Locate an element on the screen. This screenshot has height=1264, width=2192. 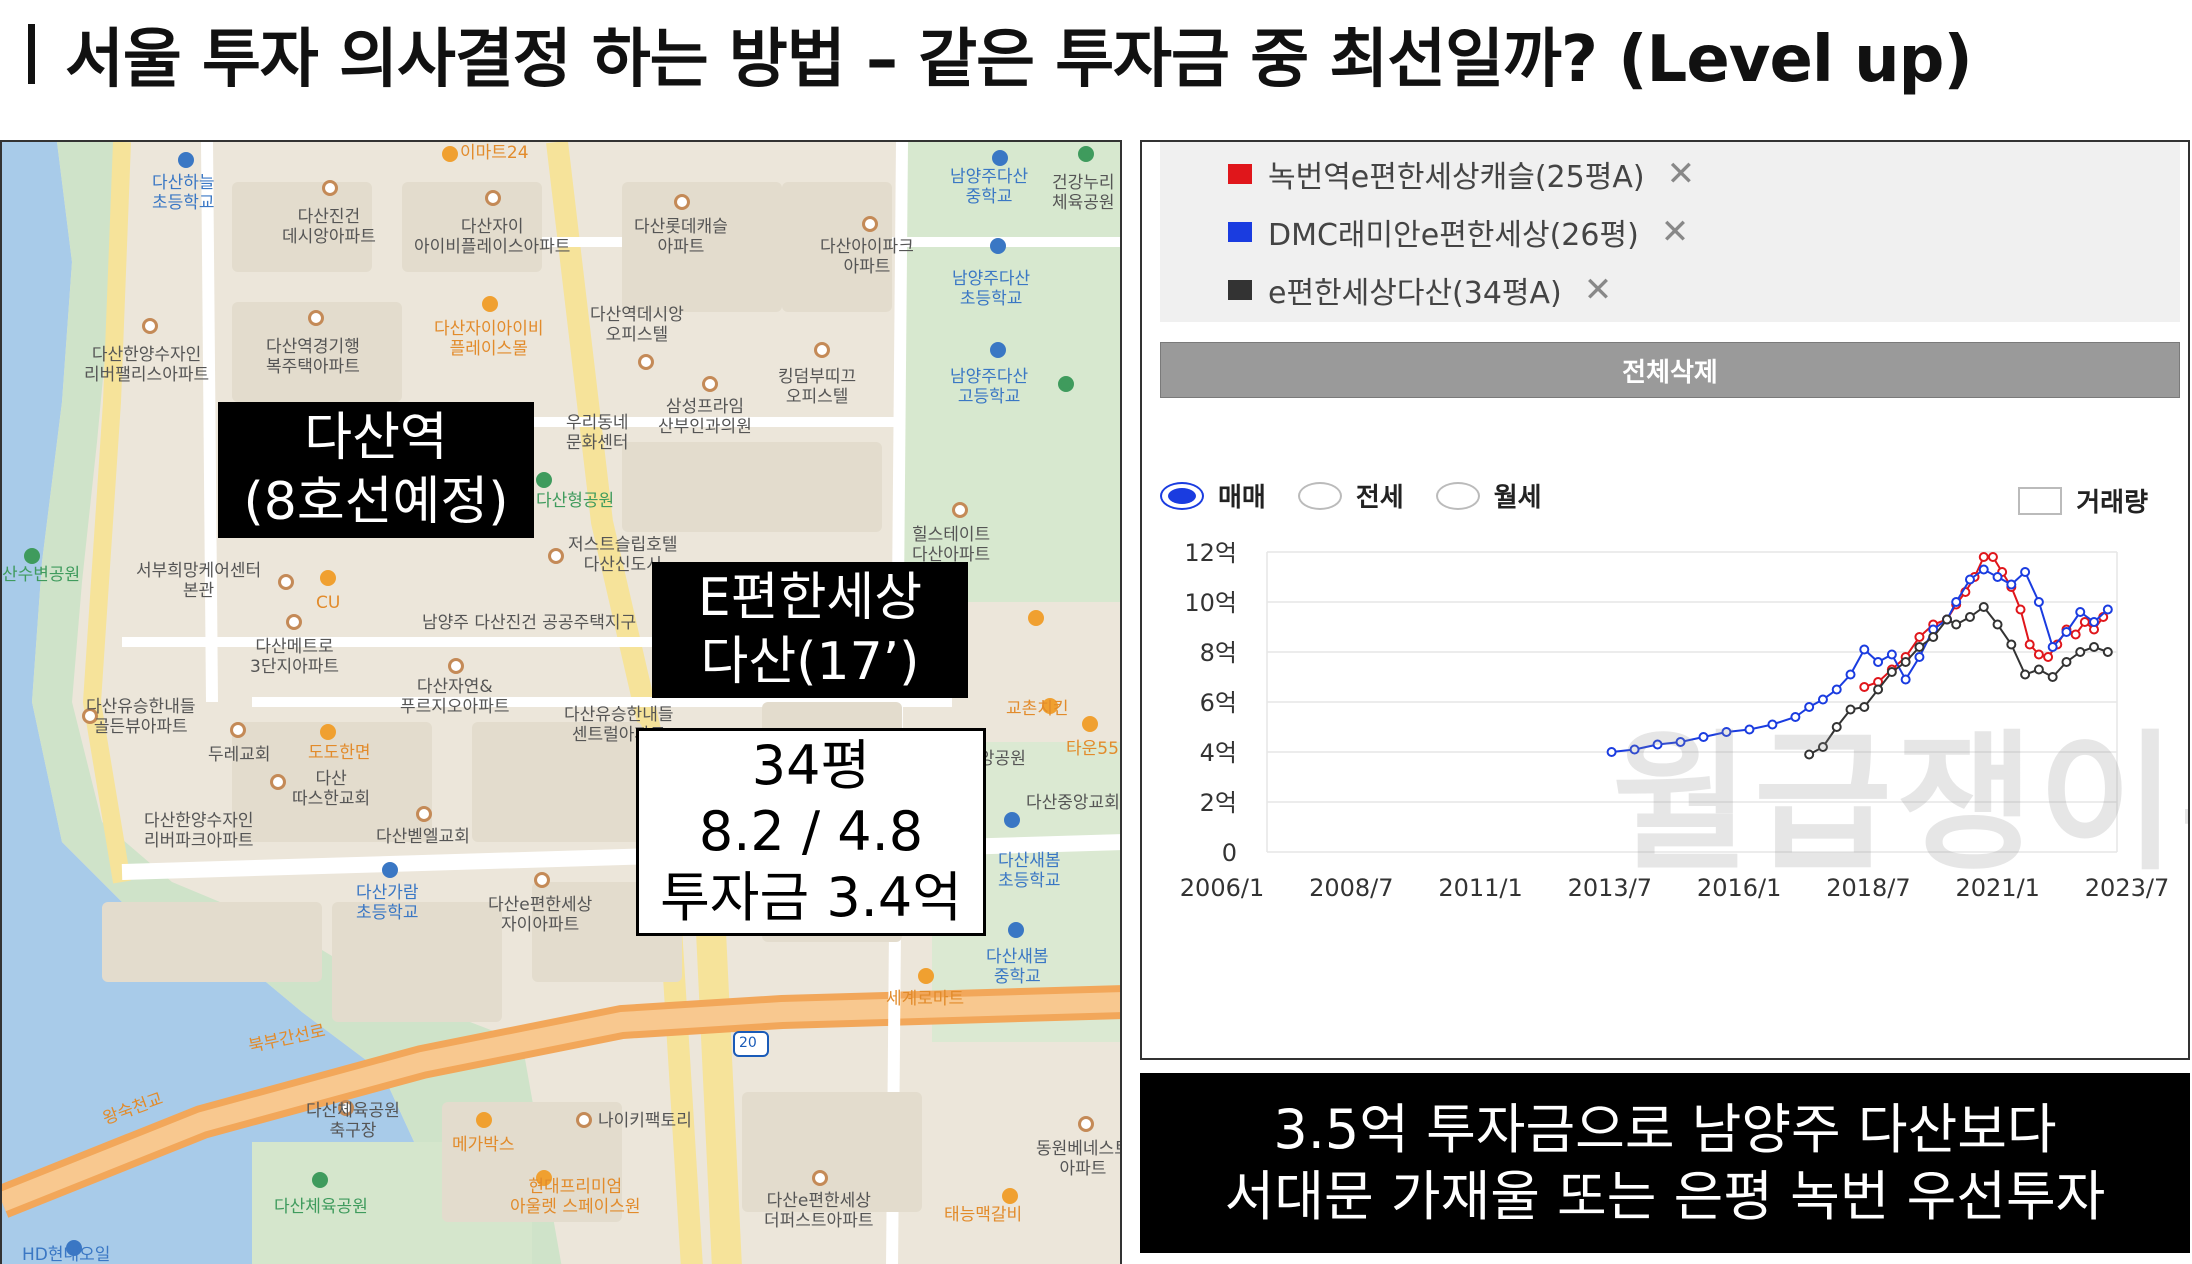
map-label: 서부희망케어센터 본관 is located at coordinates (198, 581).